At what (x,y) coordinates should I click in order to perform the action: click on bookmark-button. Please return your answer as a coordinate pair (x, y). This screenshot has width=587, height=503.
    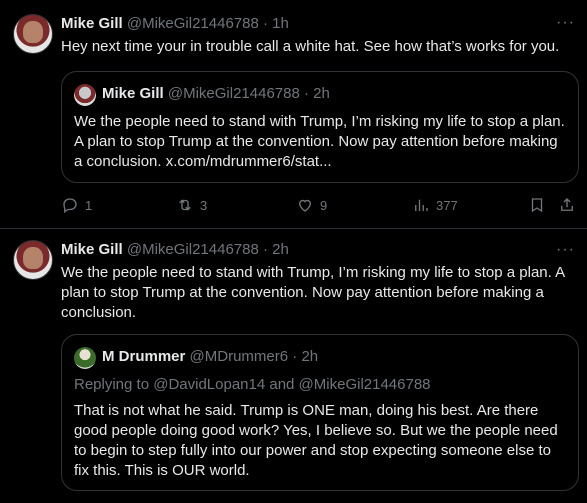
    Looking at the image, I should click on (537, 205).